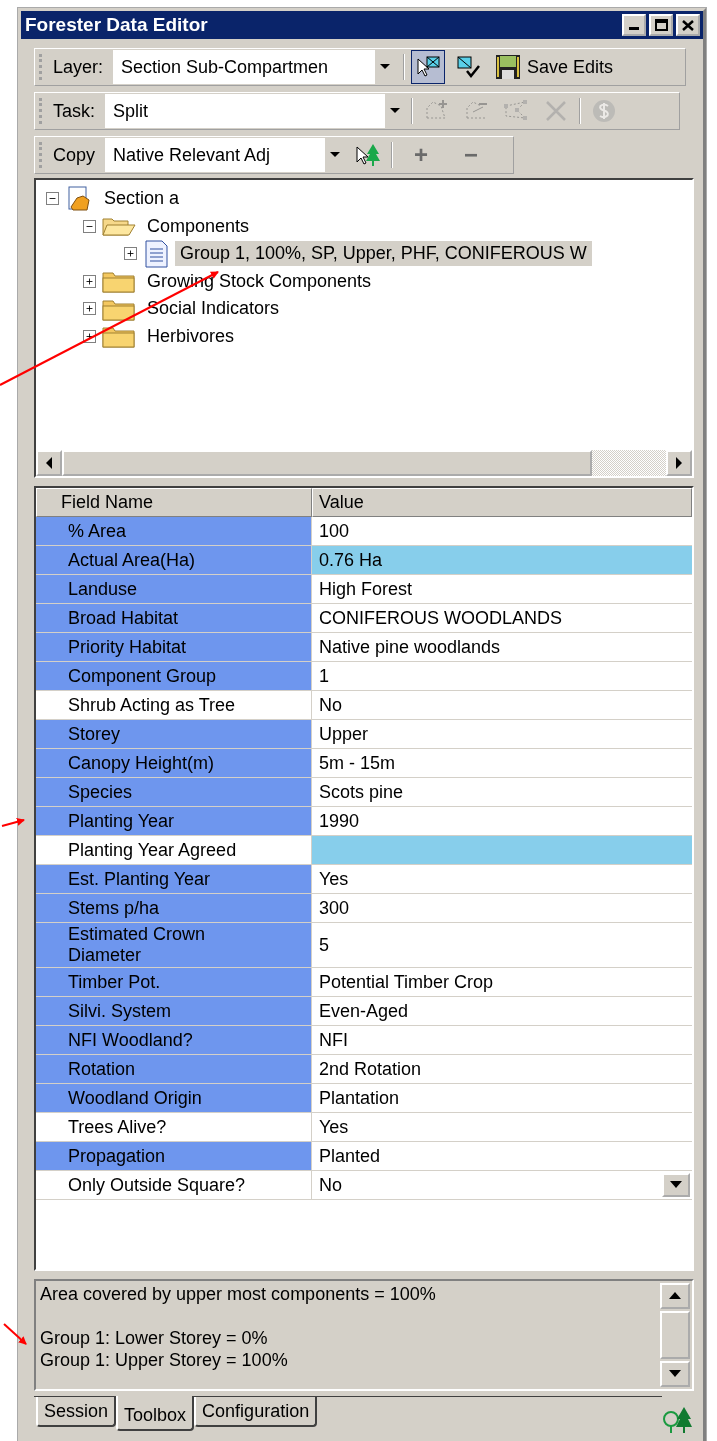 This screenshot has height=1441, width=717. What do you see at coordinates (502, 502) in the screenshot?
I see `column-header: Value` at bounding box center [502, 502].